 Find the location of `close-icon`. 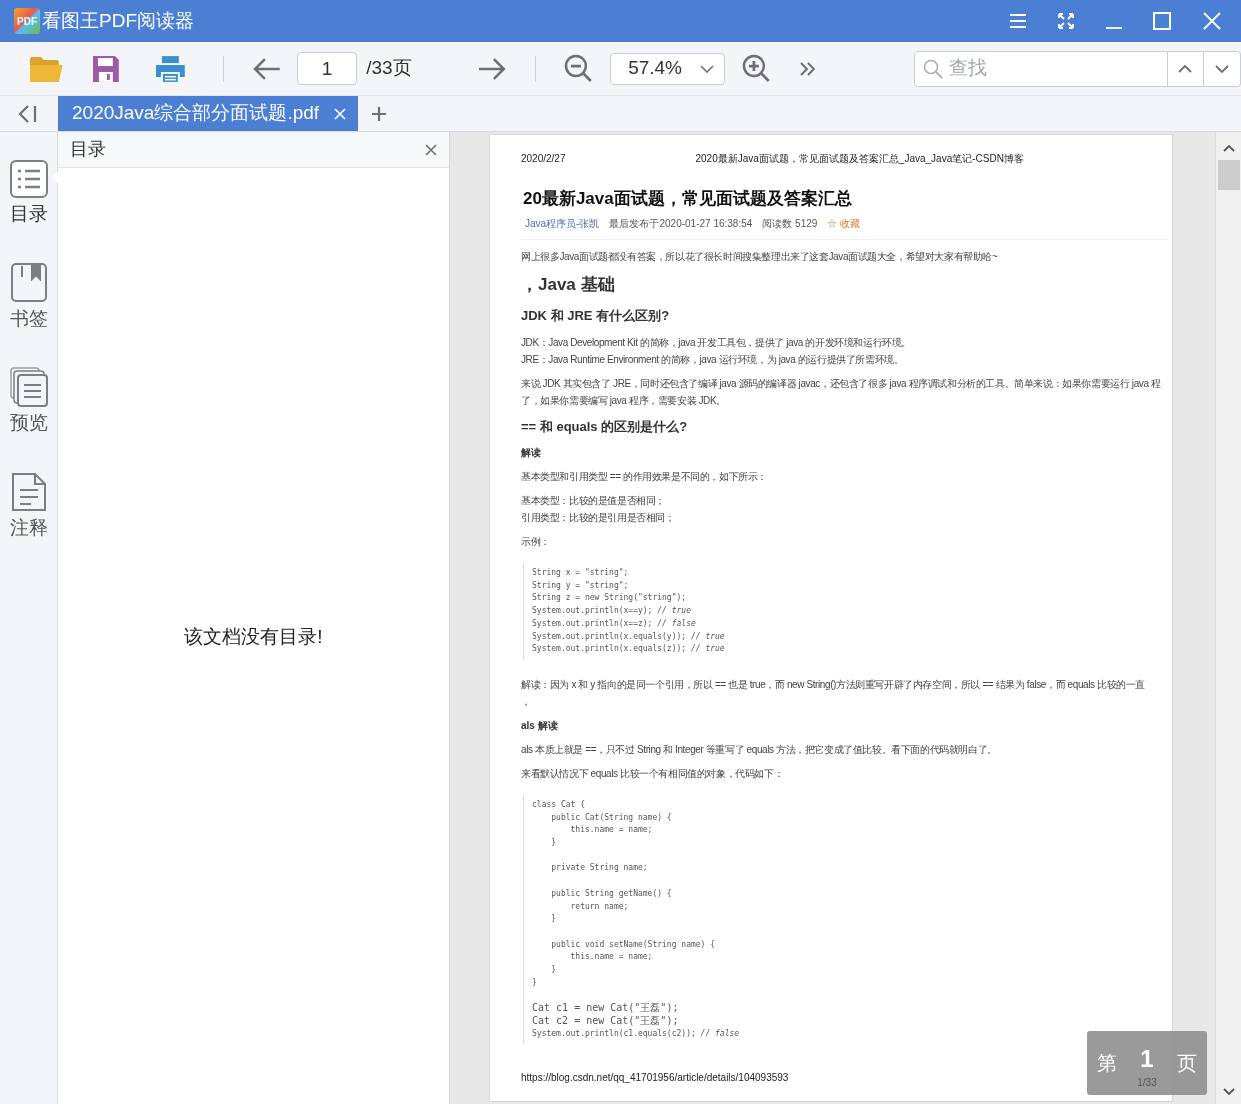

close-icon is located at coordinates (431, 149).